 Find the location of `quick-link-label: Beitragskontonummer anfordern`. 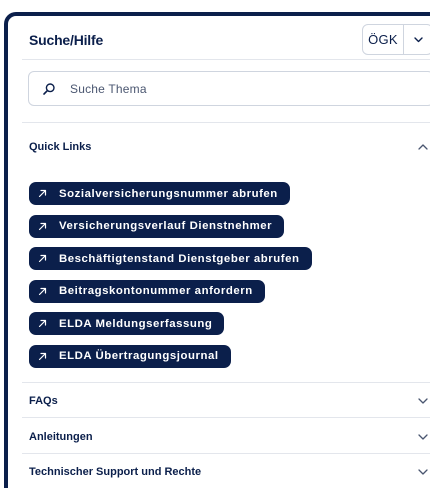

quick-link-label: Beitragskontonummer anfordern is located at coordinates (156, 291).